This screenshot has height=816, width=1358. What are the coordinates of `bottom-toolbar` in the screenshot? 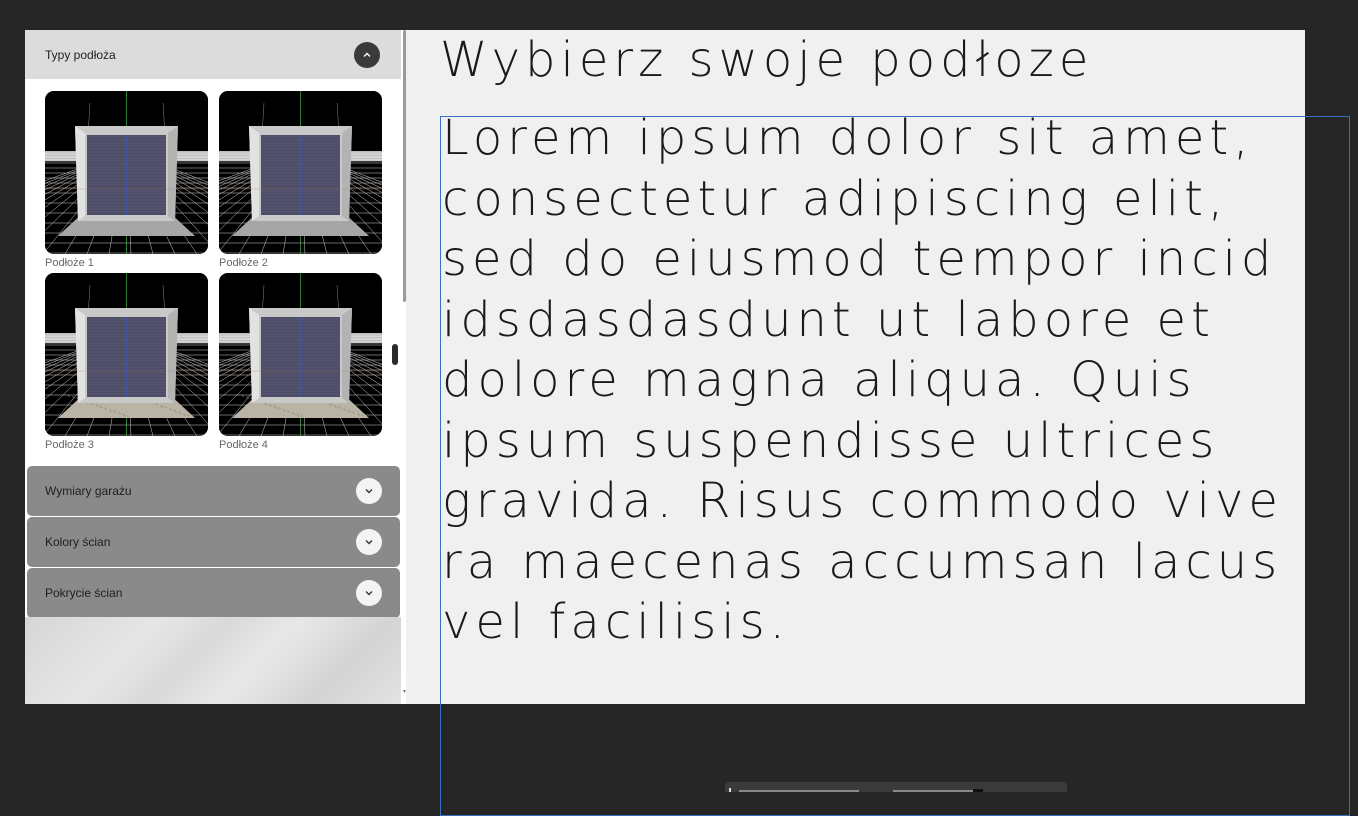 It's located at (896, 787).